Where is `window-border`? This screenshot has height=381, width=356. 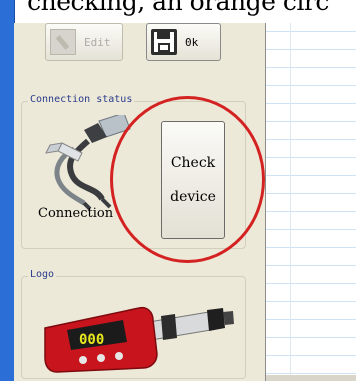
window-border is located at coordinates (7, 190).